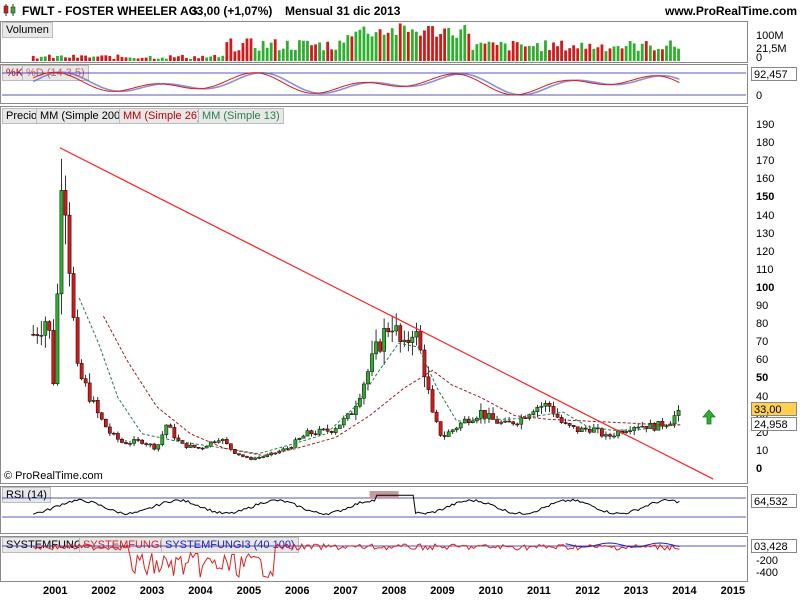 The width and height of the screenshot is (800, 600). I want to click on x-tick-label: 2014, so click(684, 591).